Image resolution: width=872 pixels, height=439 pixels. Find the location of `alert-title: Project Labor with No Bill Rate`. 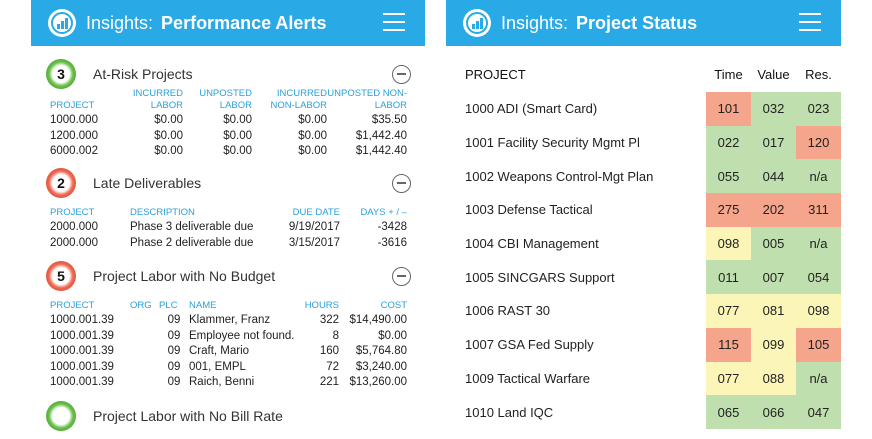

alert-title: Project Labor with No Bill Rate is located at coordinates (188, 416).